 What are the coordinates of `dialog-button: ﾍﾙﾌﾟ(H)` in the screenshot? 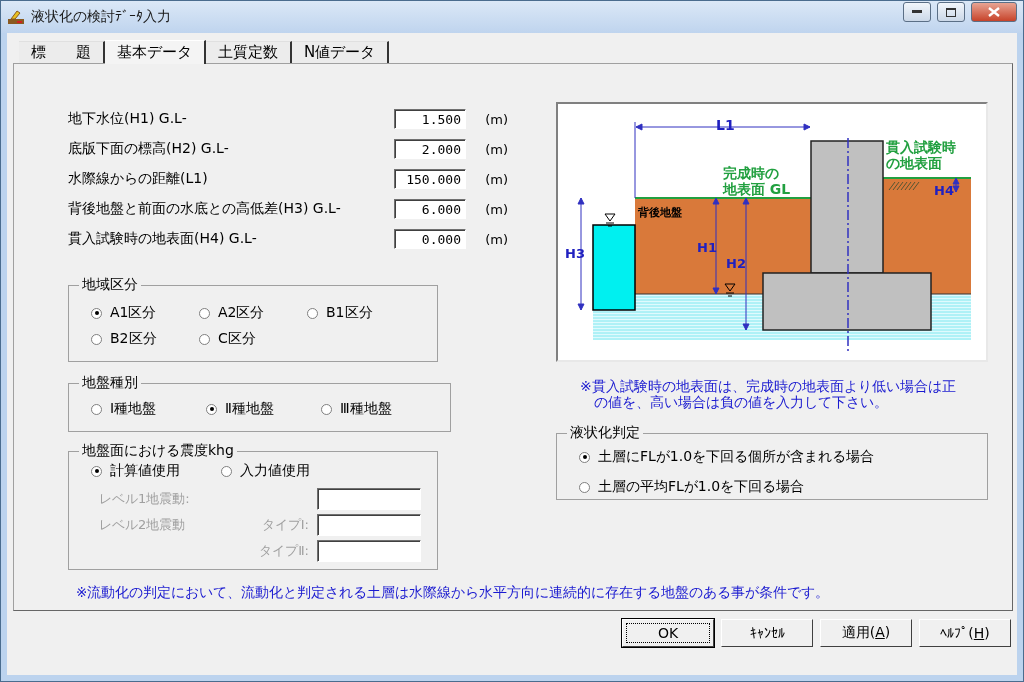 It's located at (965, 633).